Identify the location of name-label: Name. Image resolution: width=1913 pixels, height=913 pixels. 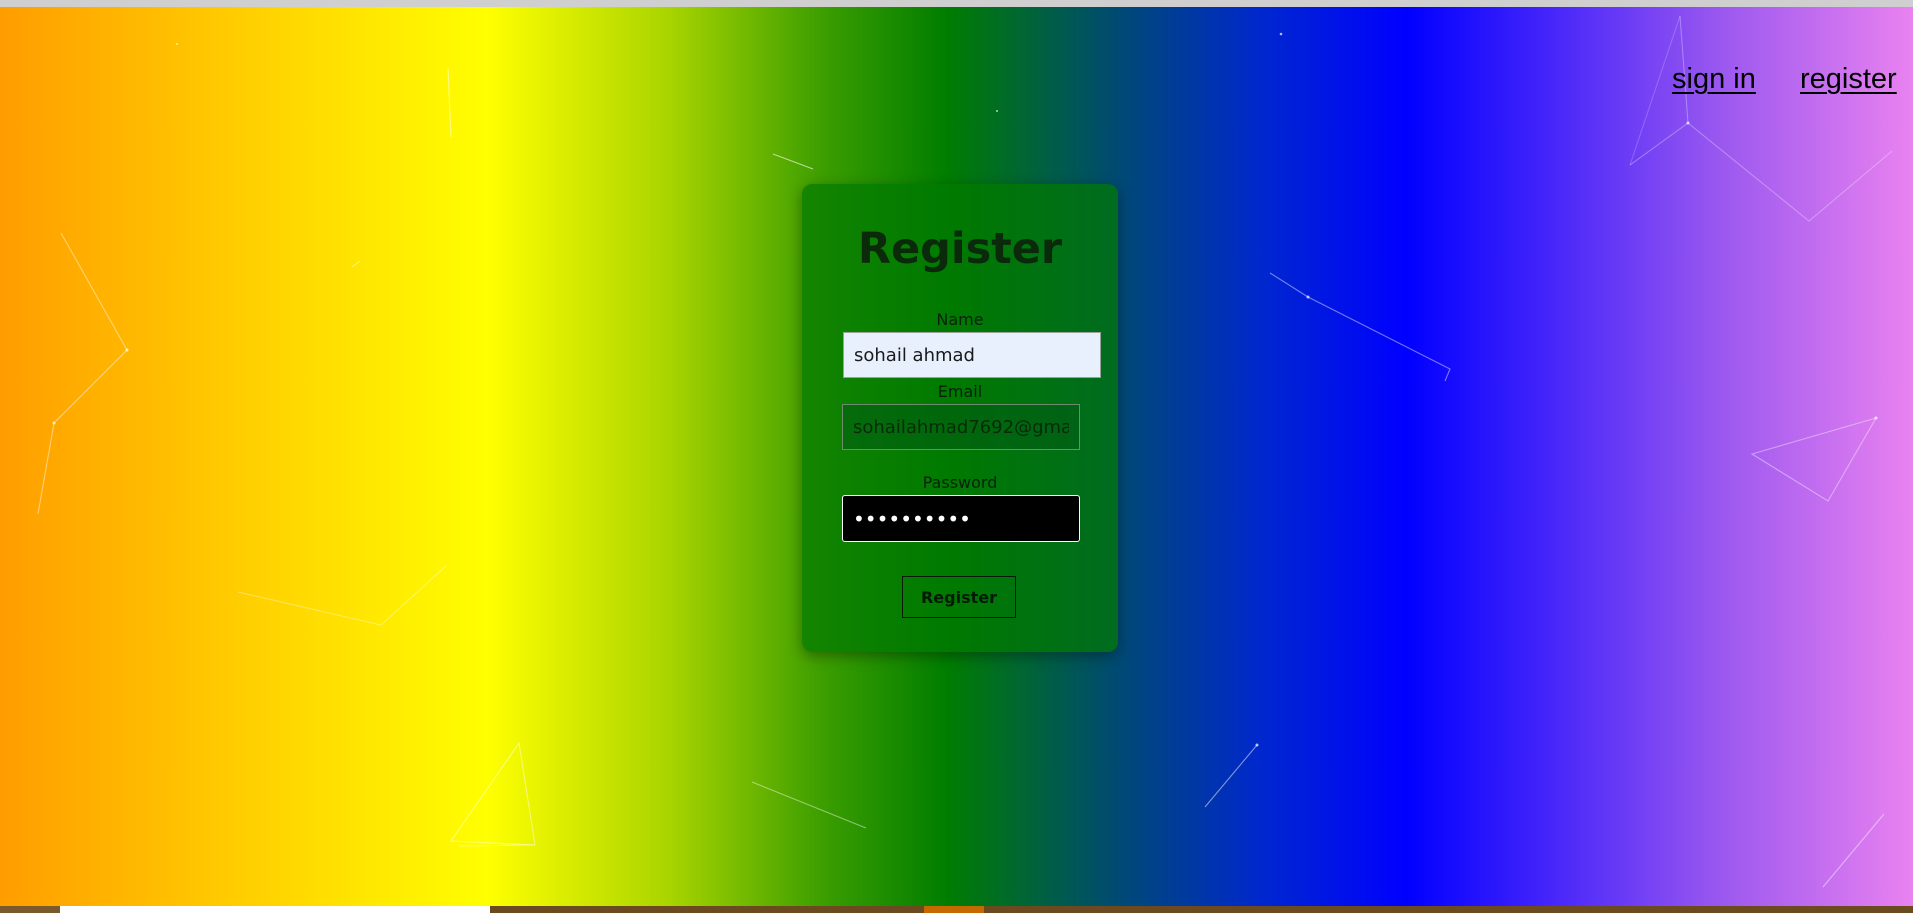
(960, 319).